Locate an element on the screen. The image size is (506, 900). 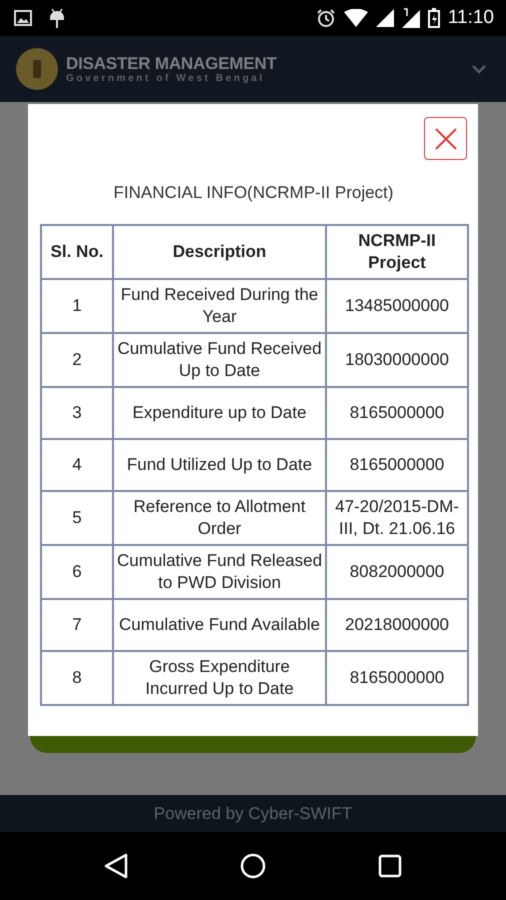
app-subtitle: Government of West Bengal is located at coordinates (166, 78).